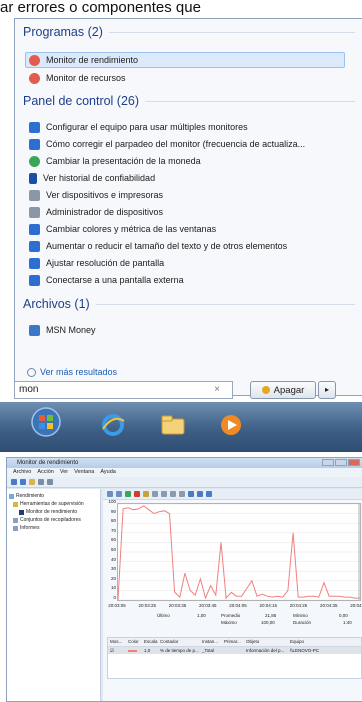 This screenshot has width=362, height=702. I want to click on highlight-icon, so click(146, 494).